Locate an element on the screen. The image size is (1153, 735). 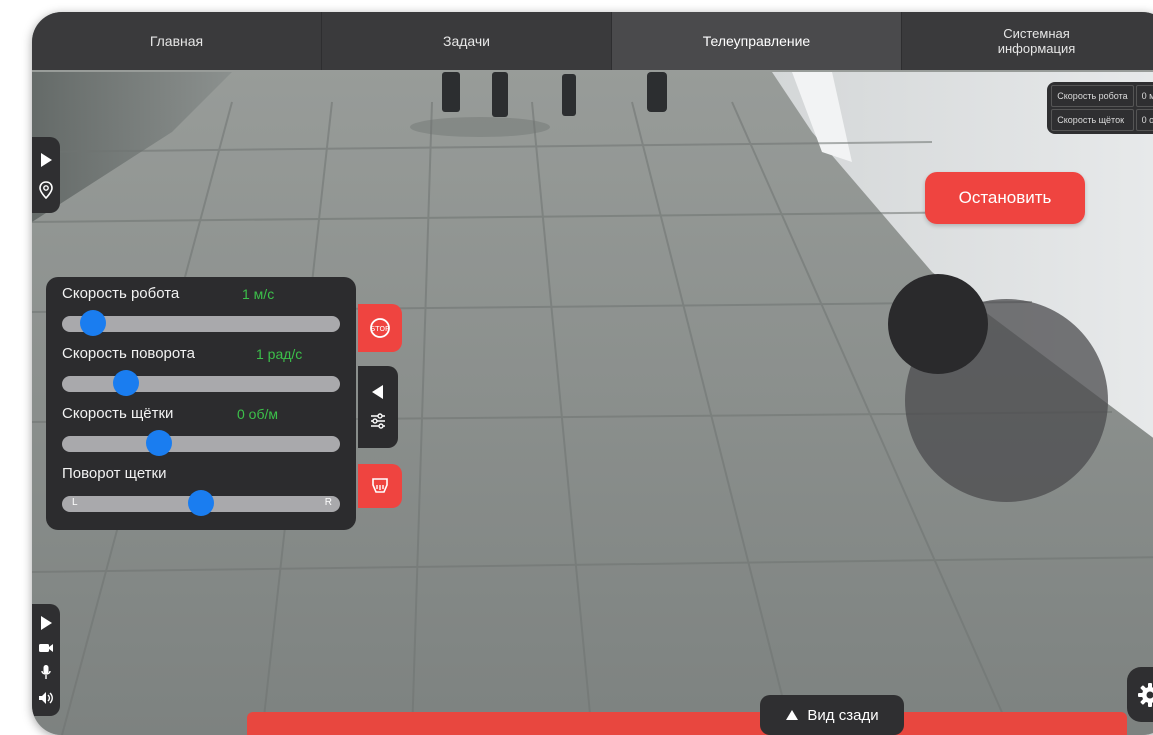
robot-speed-slider-row: Скорость робота 1 м/с is located at coordinates (202, 315).